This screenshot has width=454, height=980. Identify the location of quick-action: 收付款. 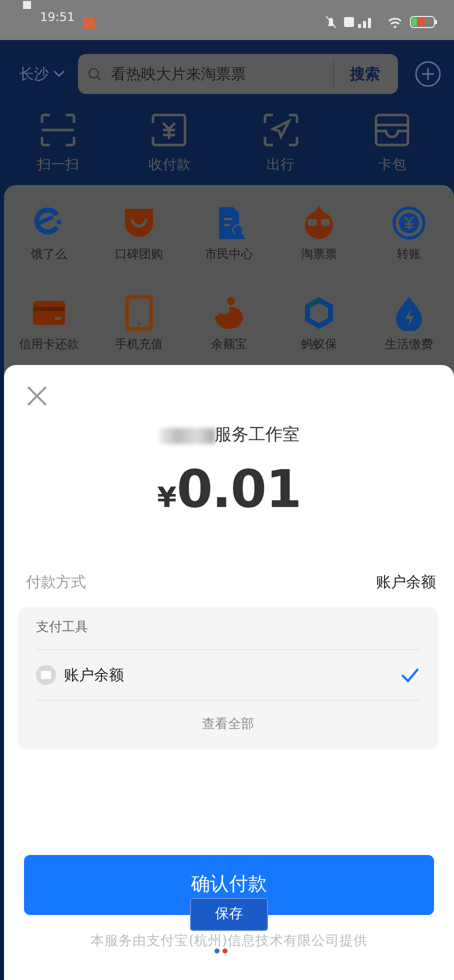
(169, 144).